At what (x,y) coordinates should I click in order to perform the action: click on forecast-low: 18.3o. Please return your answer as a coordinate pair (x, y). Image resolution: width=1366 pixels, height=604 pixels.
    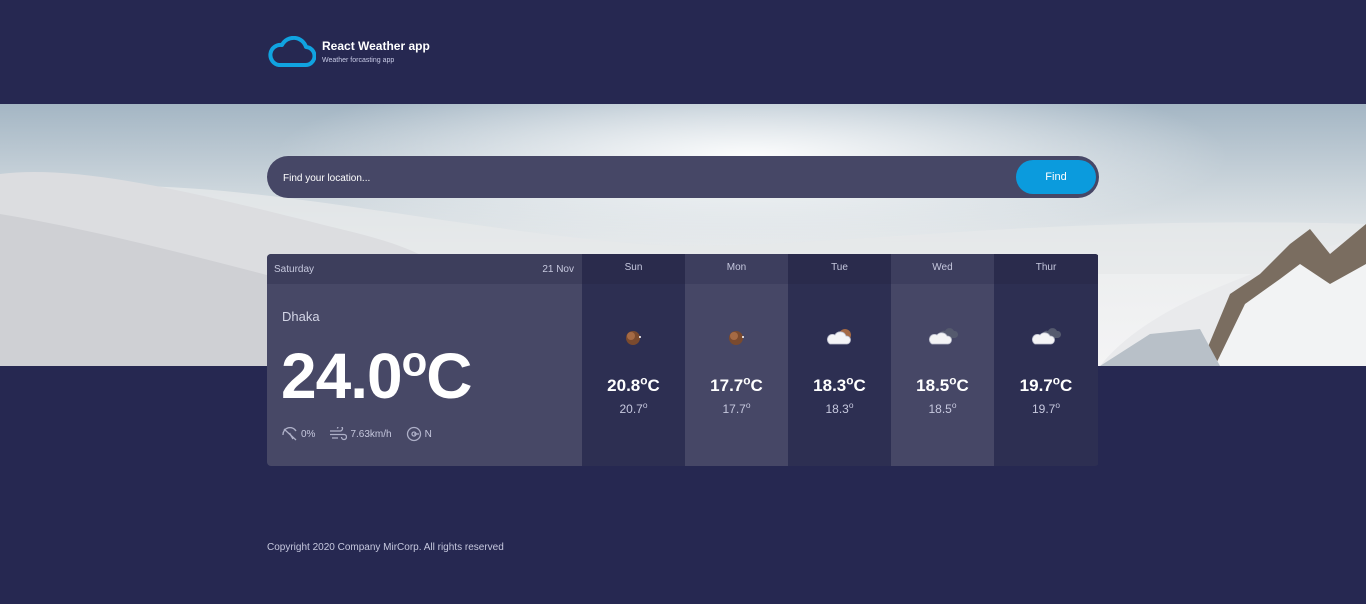
    Looking at the image, I should click on (839, 408).